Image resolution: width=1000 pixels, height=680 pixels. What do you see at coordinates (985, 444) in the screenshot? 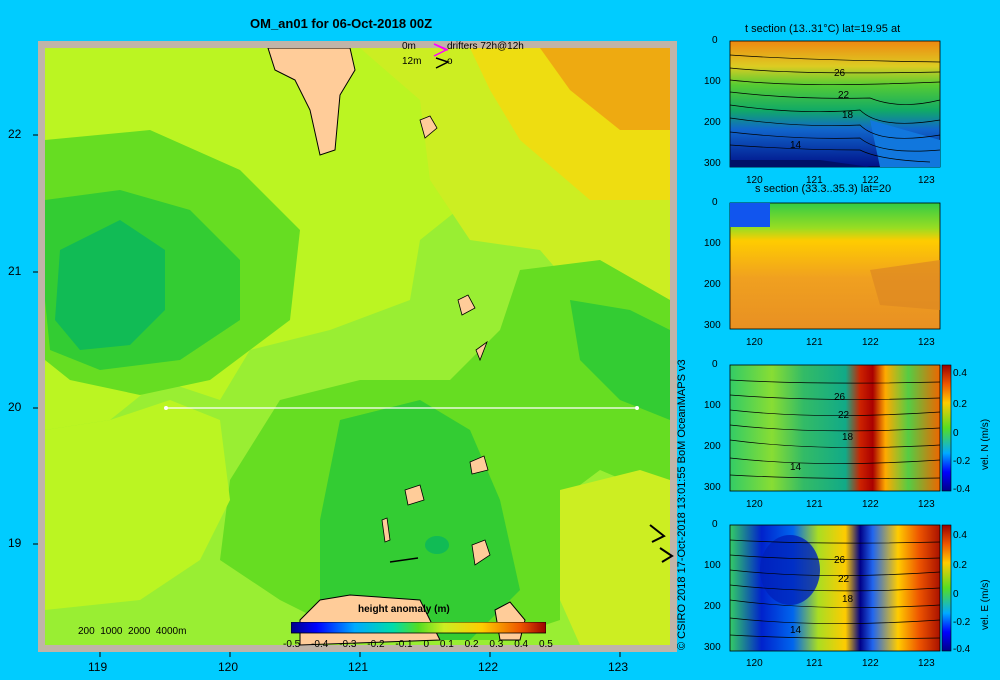
I see `p3-cbar-label: vel. N (m/s)` at bounding box center [985, 444].